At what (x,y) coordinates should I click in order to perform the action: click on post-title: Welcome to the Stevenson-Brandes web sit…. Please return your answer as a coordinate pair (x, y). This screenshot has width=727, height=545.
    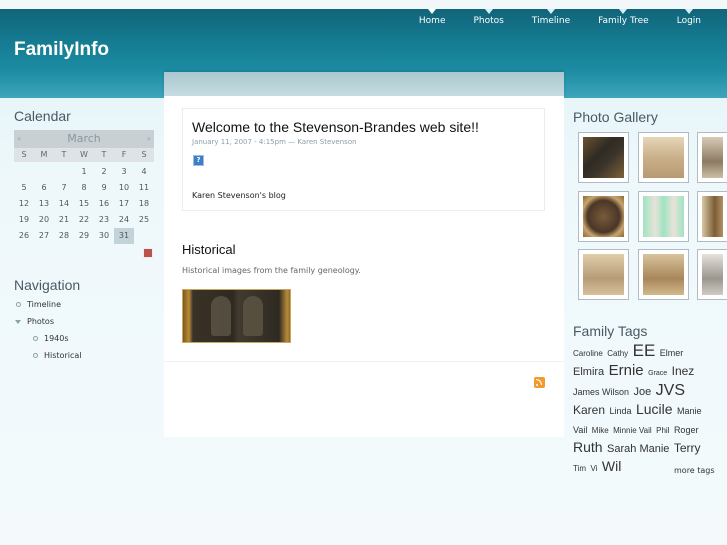
    Looking at the image, I should click on (335, 127).